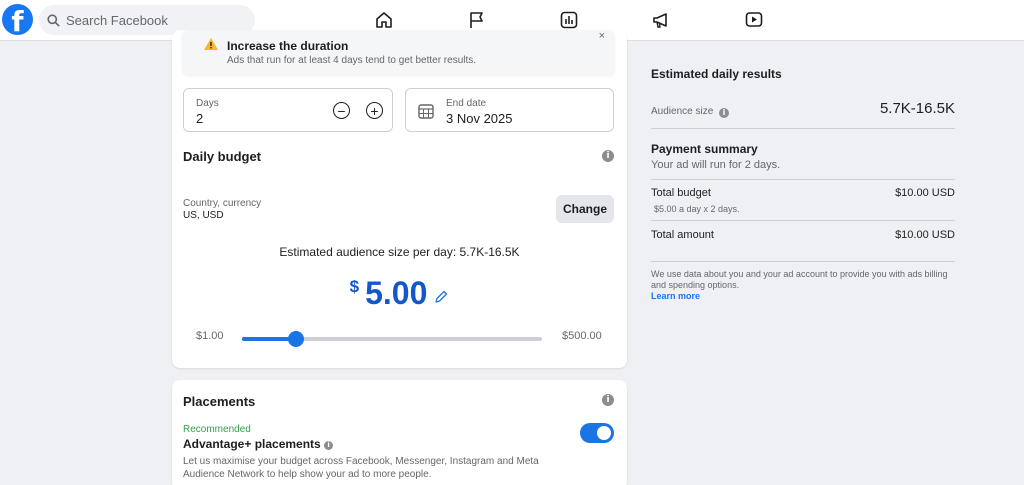  What do you see at coordinates (466, 103) in the screenshot?
I see `end-date-label: End date` at bounding box center [466, 103].